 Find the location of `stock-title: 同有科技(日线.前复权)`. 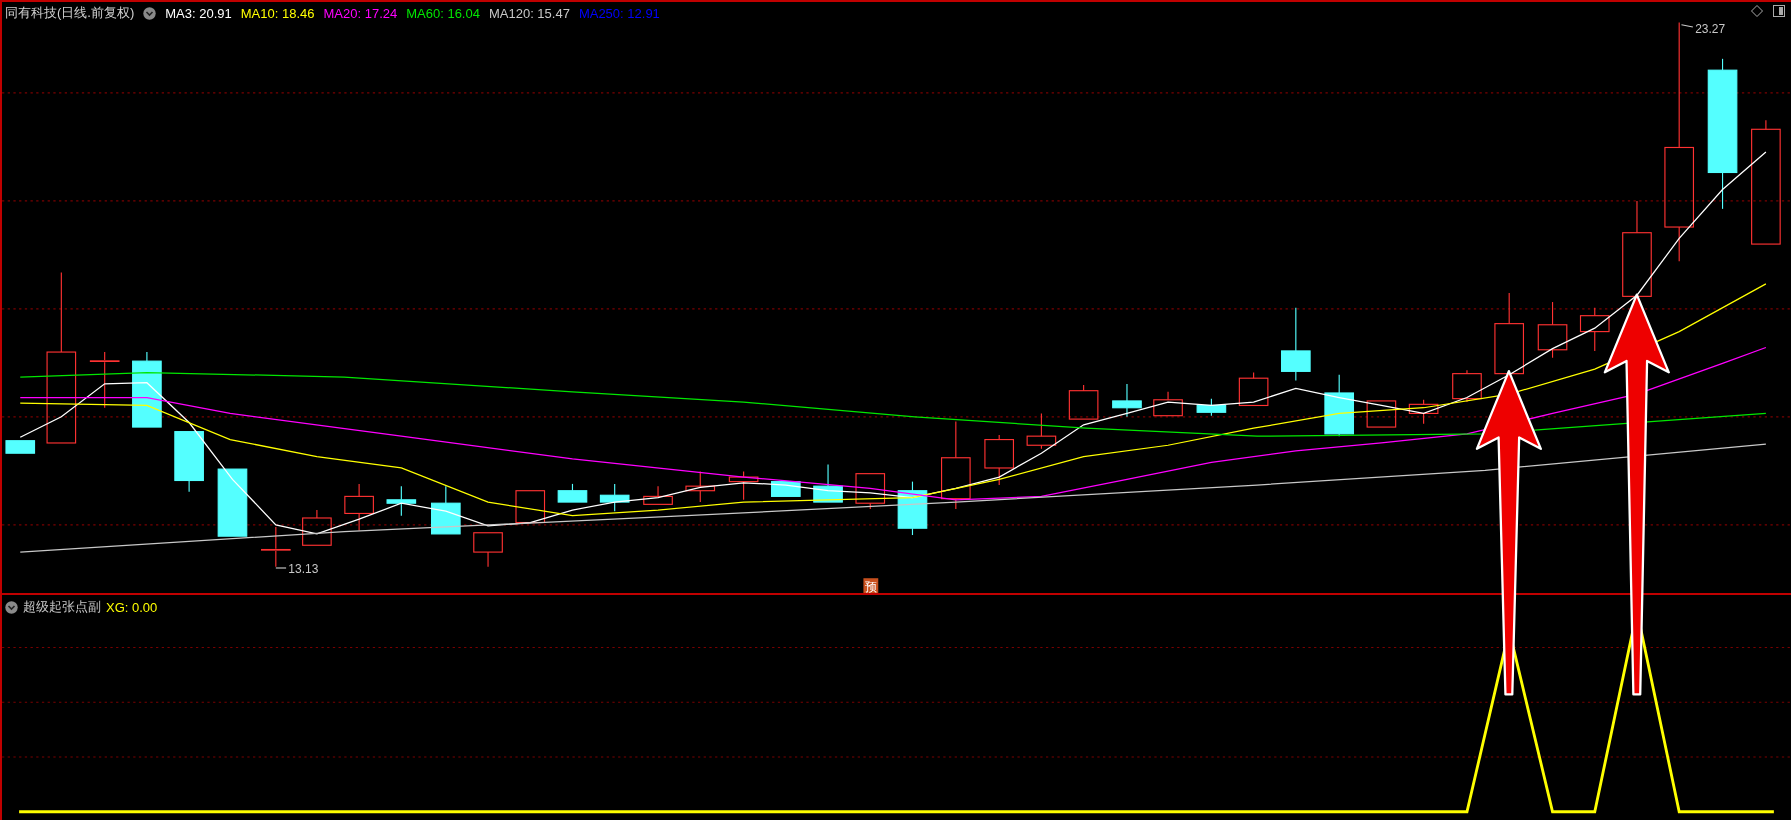

stock-title: 同有科技(日线.前复权) is located at coordinates (70, 13).